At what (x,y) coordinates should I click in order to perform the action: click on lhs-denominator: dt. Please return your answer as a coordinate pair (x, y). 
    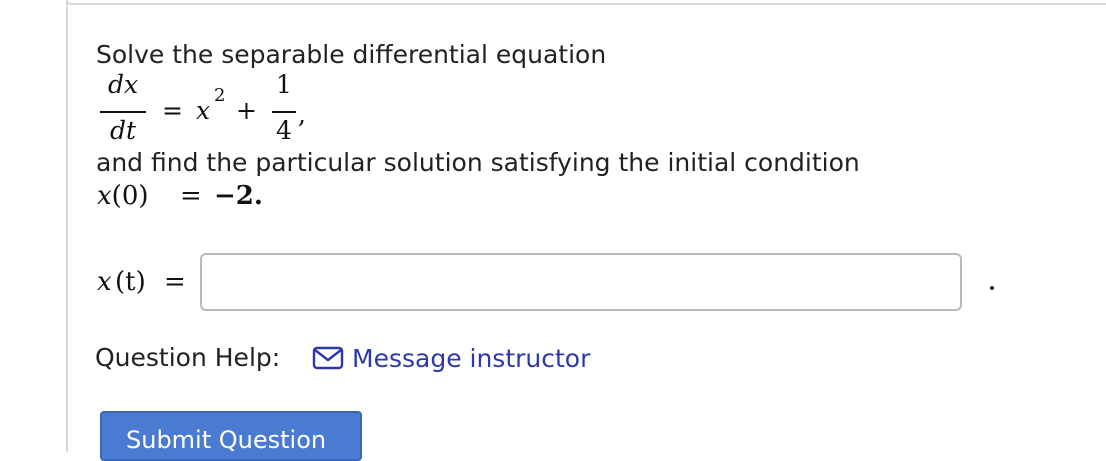
    Looking at the image, I should click on (123, 130).